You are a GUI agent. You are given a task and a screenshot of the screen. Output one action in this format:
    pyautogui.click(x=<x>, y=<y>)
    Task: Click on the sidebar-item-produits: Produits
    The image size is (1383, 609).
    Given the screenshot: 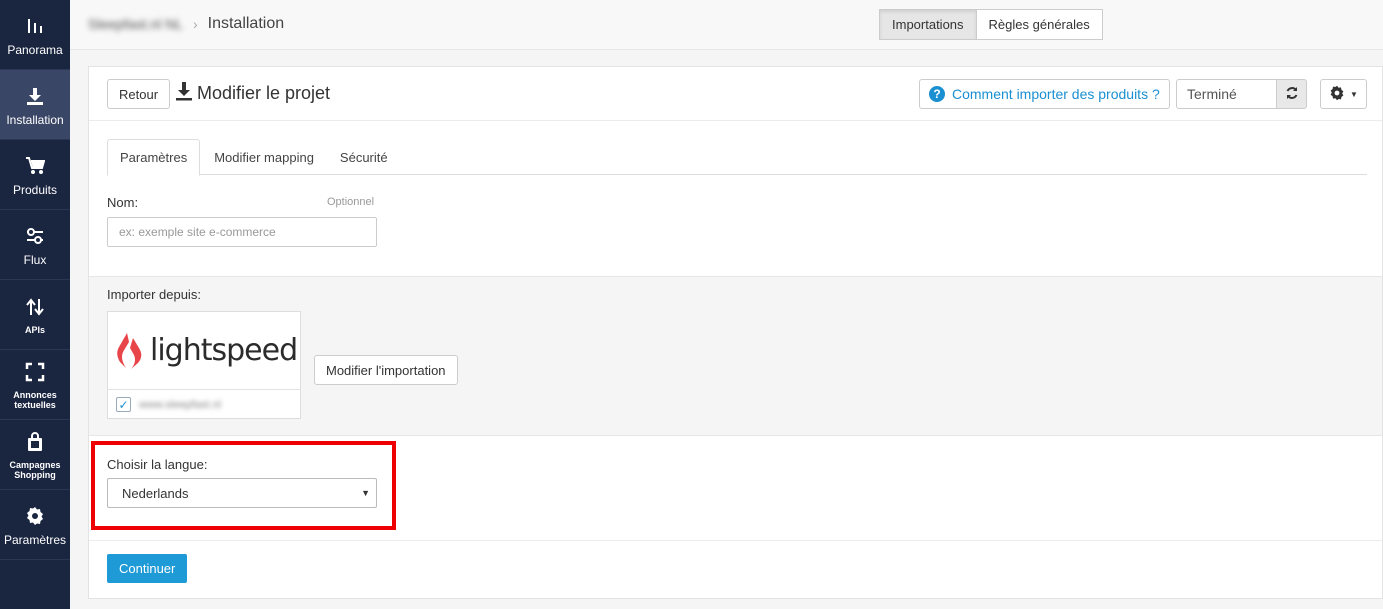 What is the action you would take?
    pyautogui.click(x=35, y=175)
    